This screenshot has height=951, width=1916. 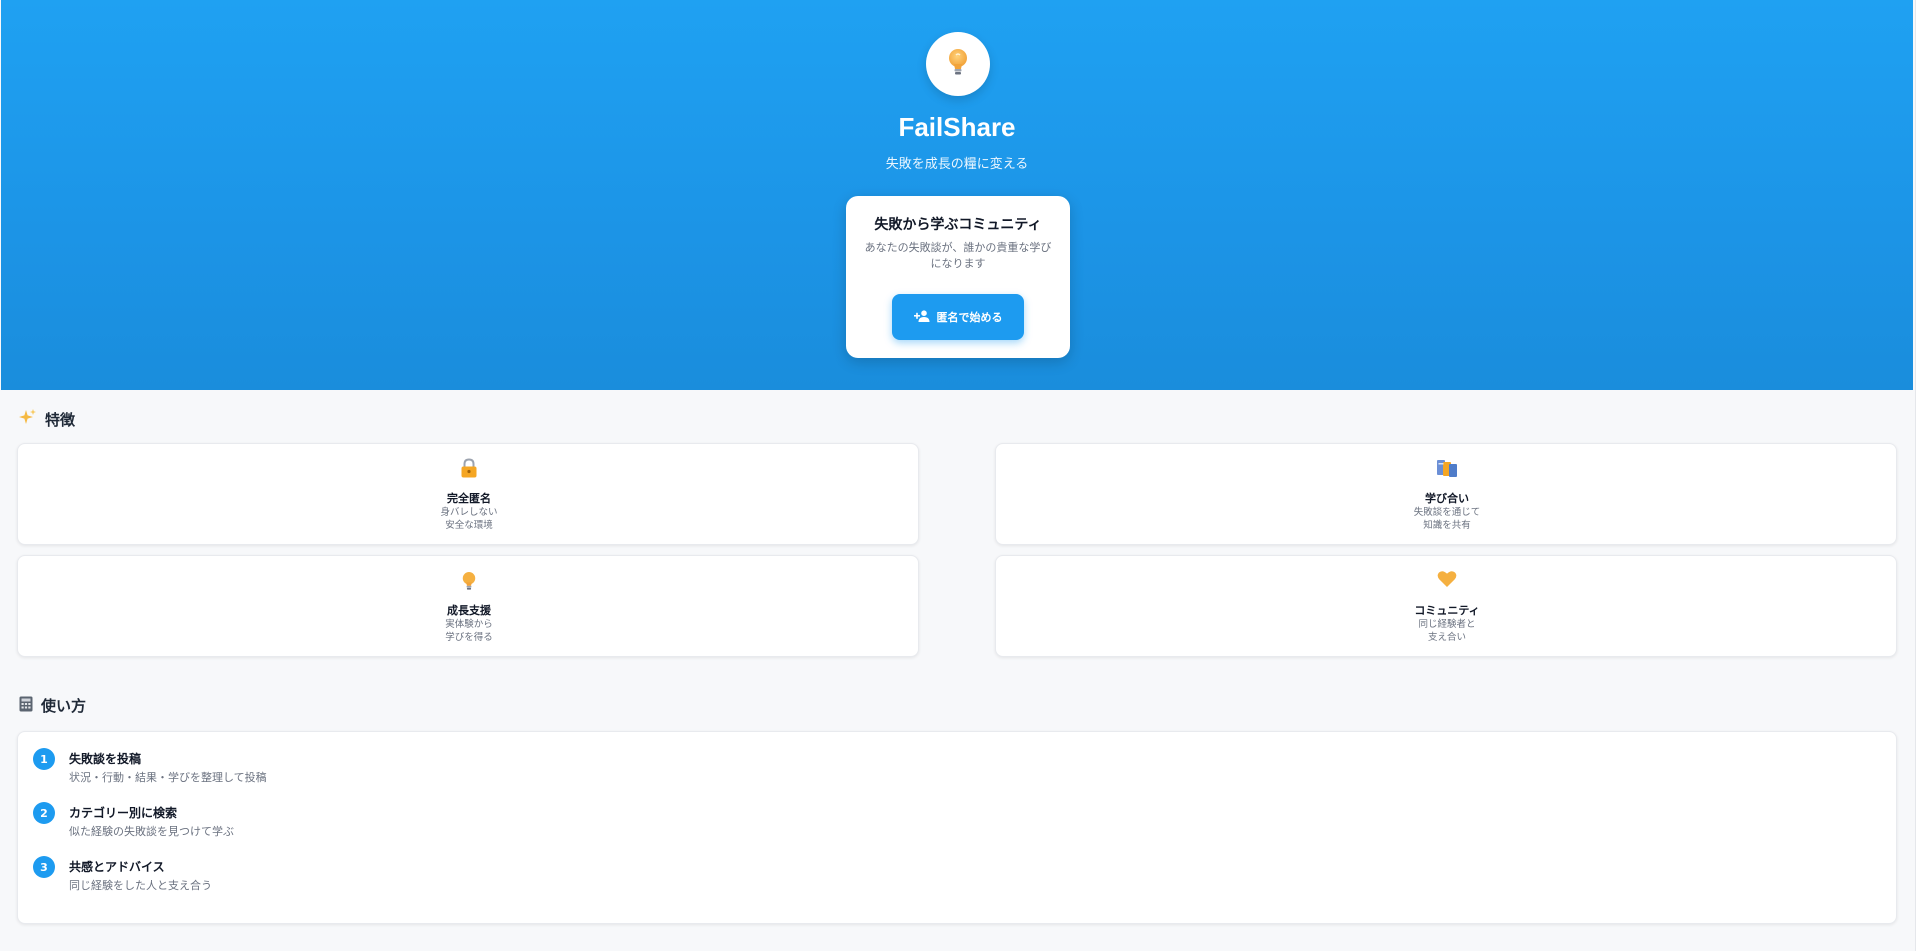 I want to click on start-anonymous-label: 匿名で始める, so click(x=969, y=317).